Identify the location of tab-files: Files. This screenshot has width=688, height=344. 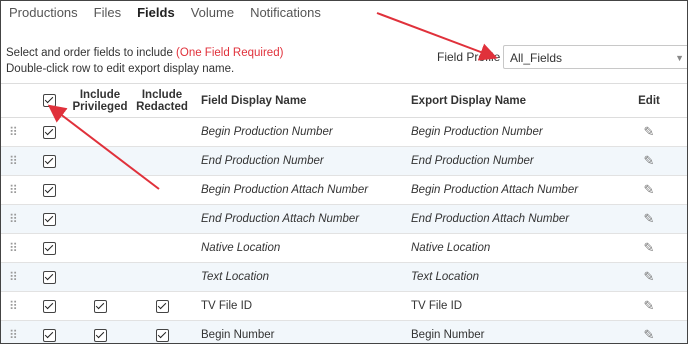
(107, 14).